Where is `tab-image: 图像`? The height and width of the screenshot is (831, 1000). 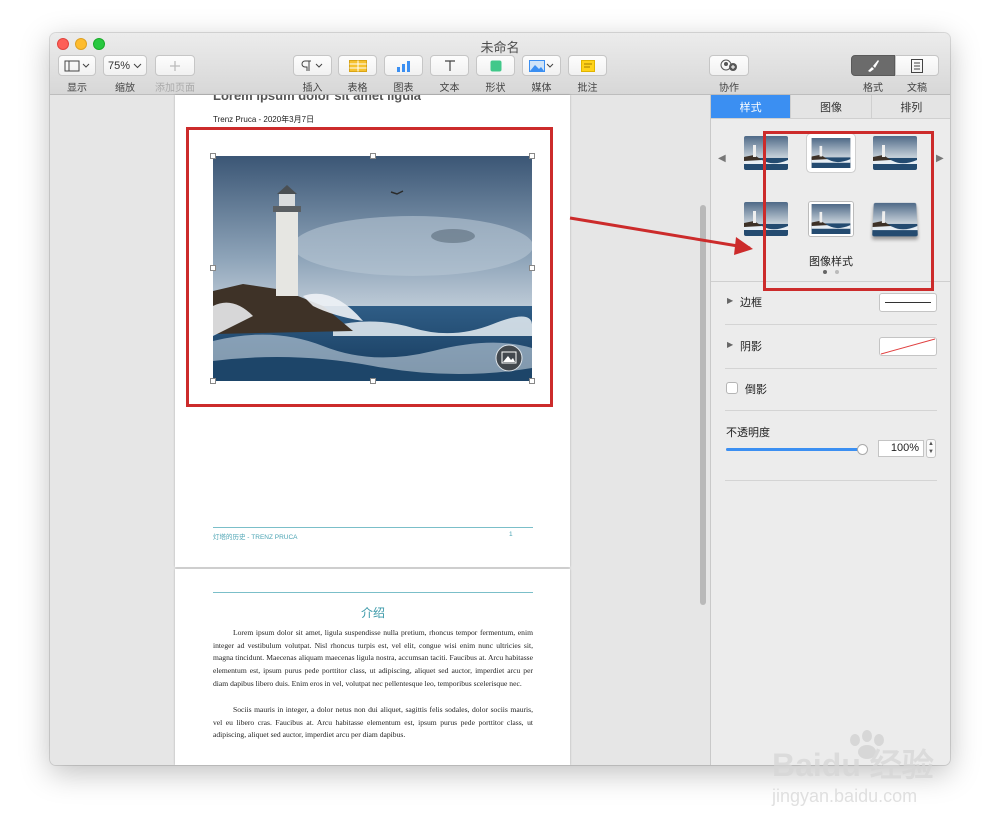 tab-image: 图像 is located at coordinates (831, 106).